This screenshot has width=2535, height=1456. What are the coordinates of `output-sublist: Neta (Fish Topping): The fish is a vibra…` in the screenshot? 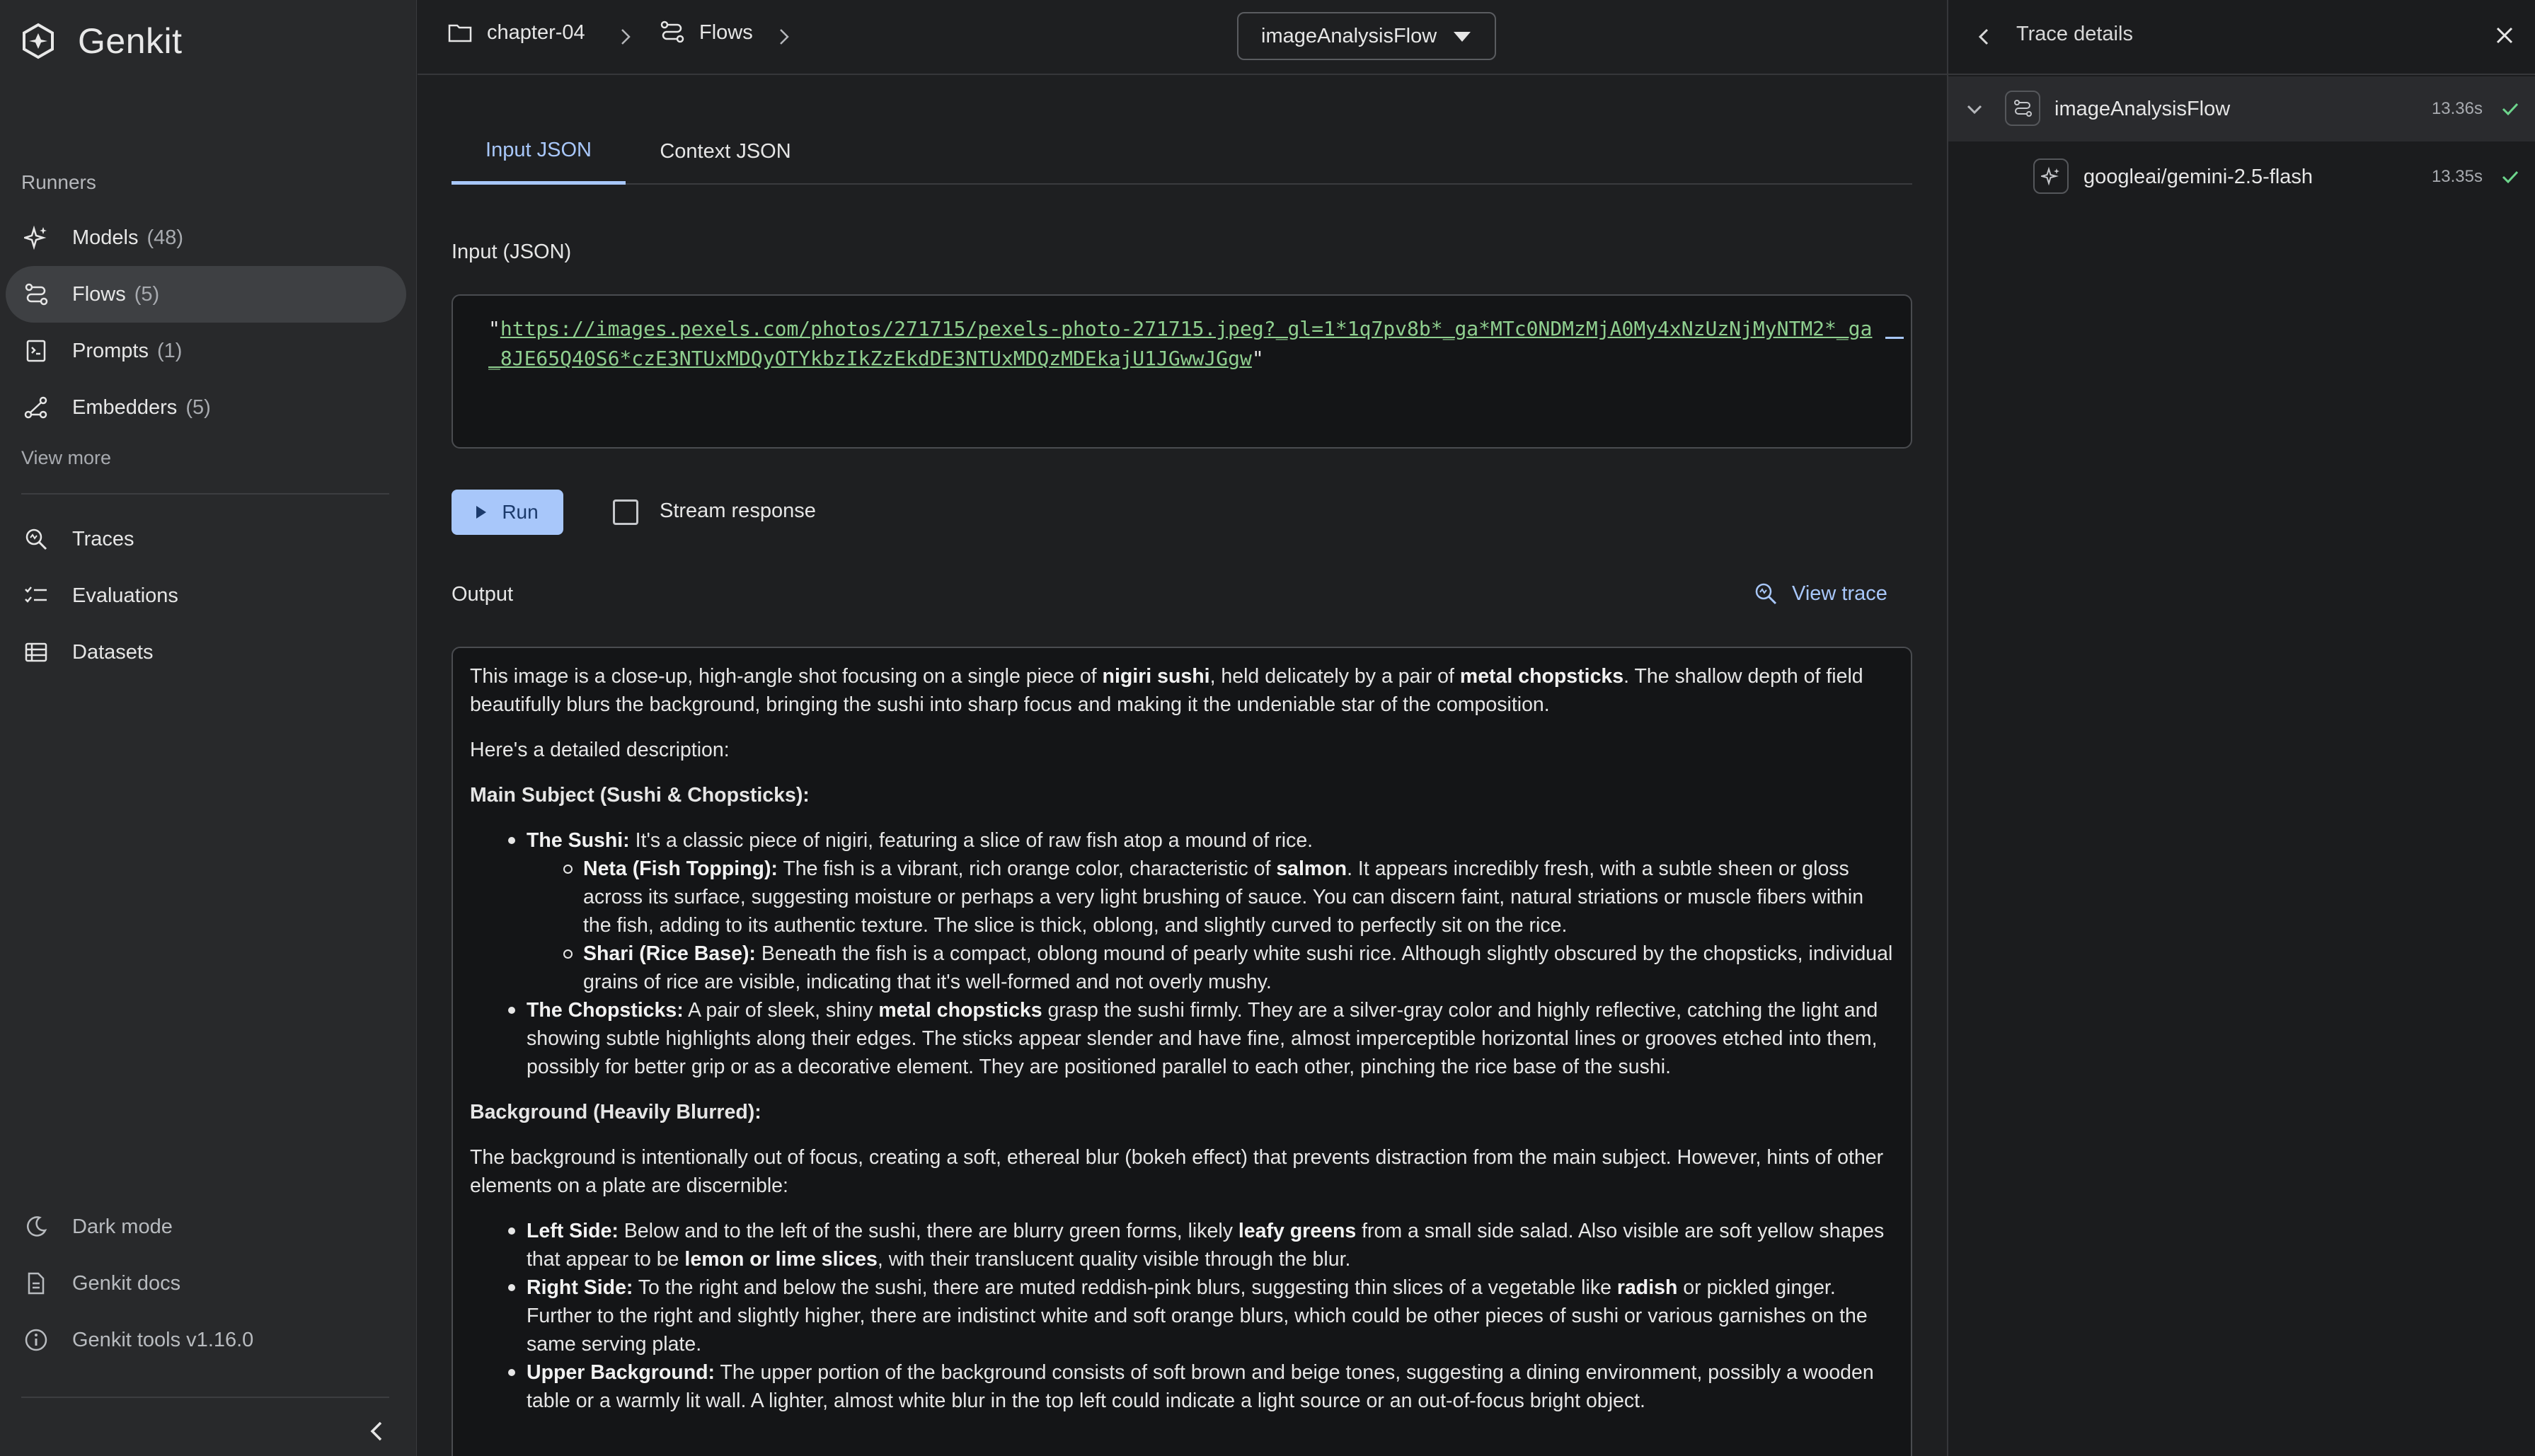 It's located at (1210, 926).